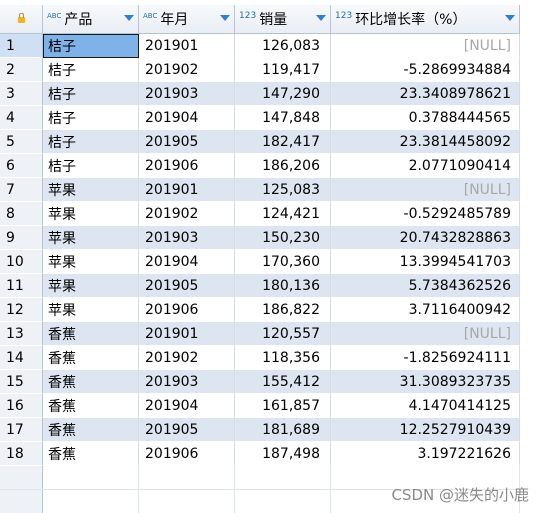  I want to click on row-number: 10, so click(21, 262).